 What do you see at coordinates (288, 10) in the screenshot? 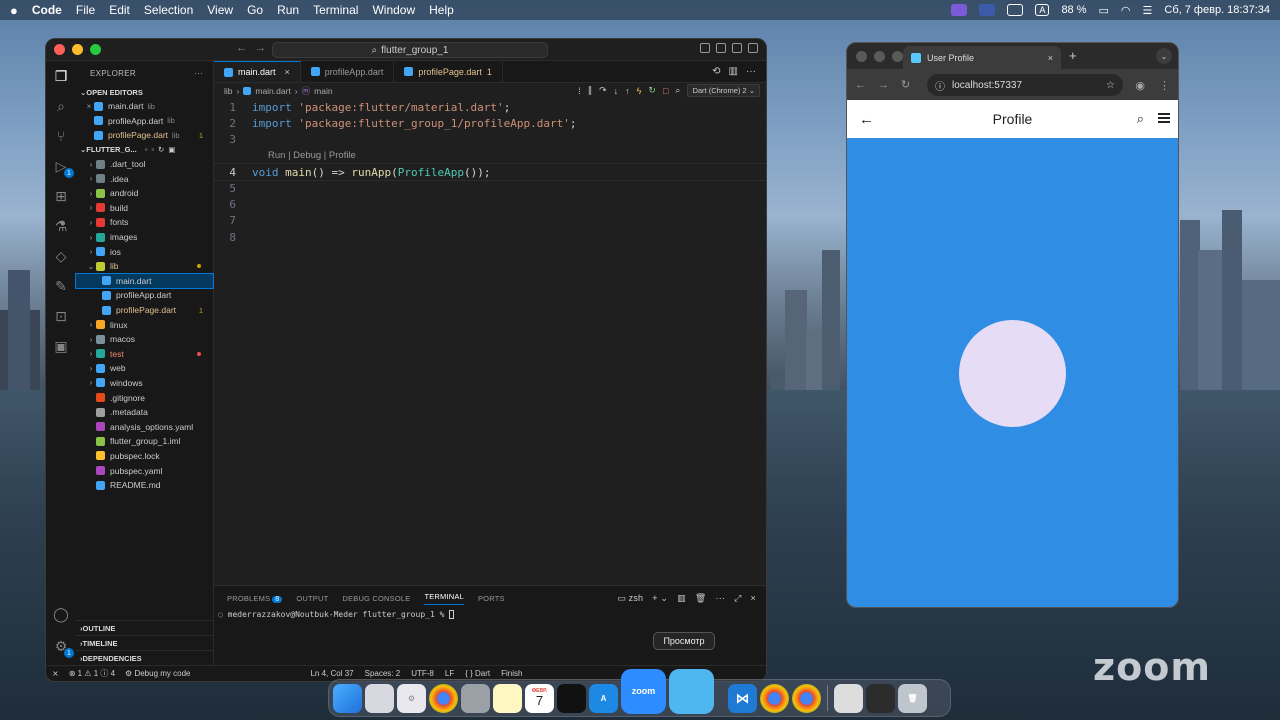
I see `menu-run: Run` at bounding box center [288, 10].